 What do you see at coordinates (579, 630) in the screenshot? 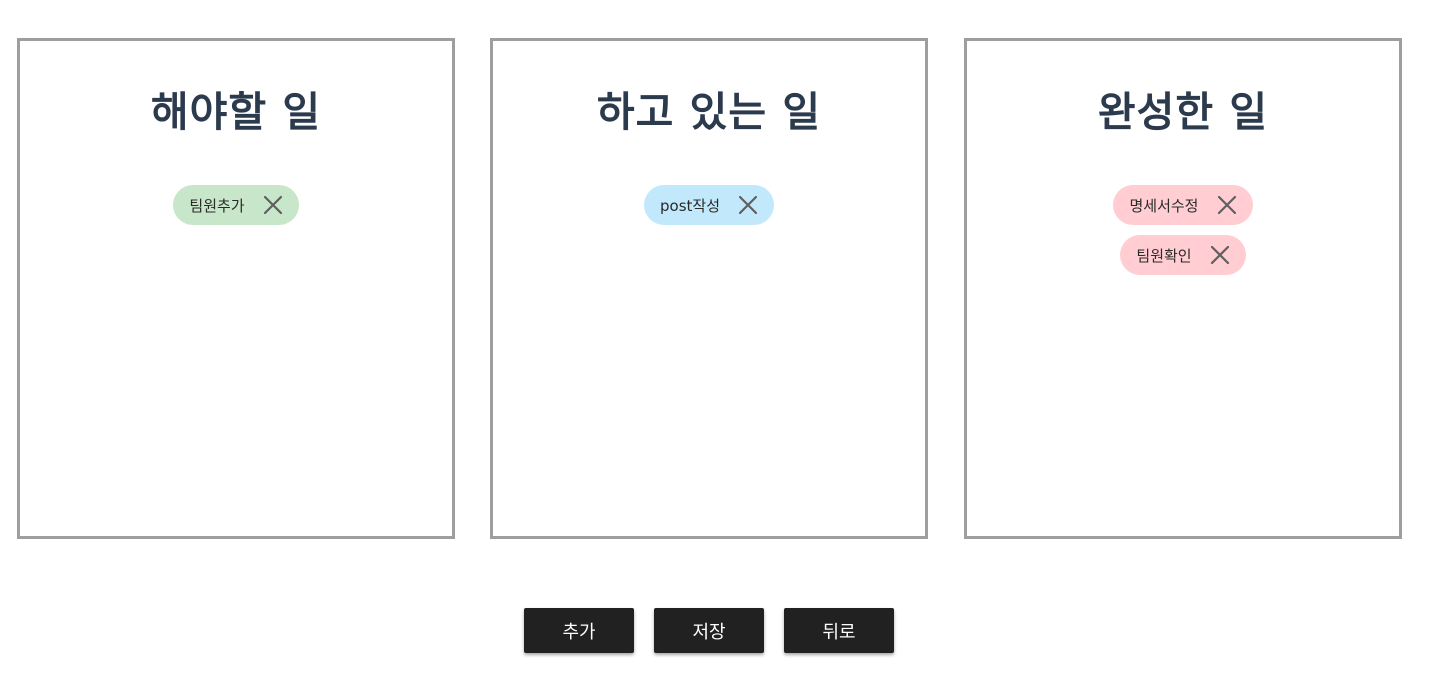
I see `add-button: 추가` at bounding box center [579, 630].